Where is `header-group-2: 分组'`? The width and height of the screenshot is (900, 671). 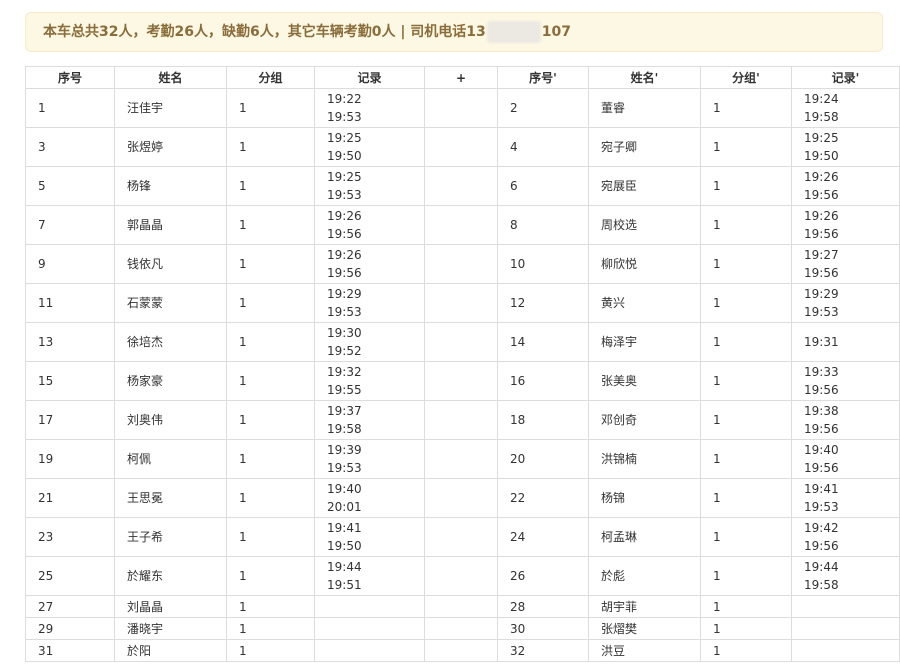 header-group-2: 分组' is located at coordinates (746, 77).